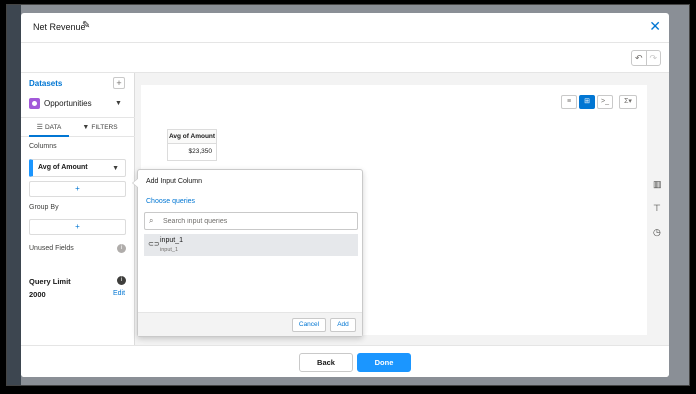 The image size is (696, 394). I want to click on table-header: Avg of Amount, so click(192, 137).